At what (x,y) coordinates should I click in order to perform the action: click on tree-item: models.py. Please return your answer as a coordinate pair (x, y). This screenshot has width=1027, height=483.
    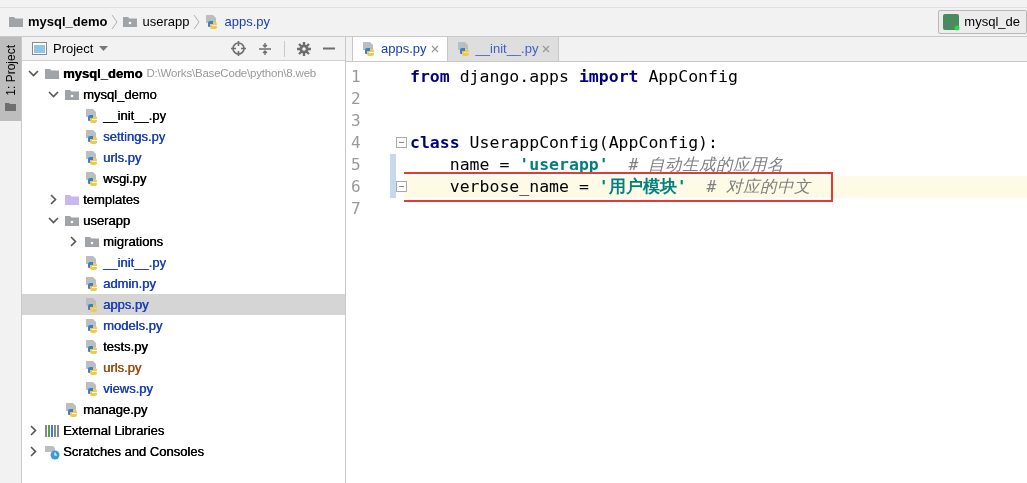
    Looking at the image, I should click on (183, 325).